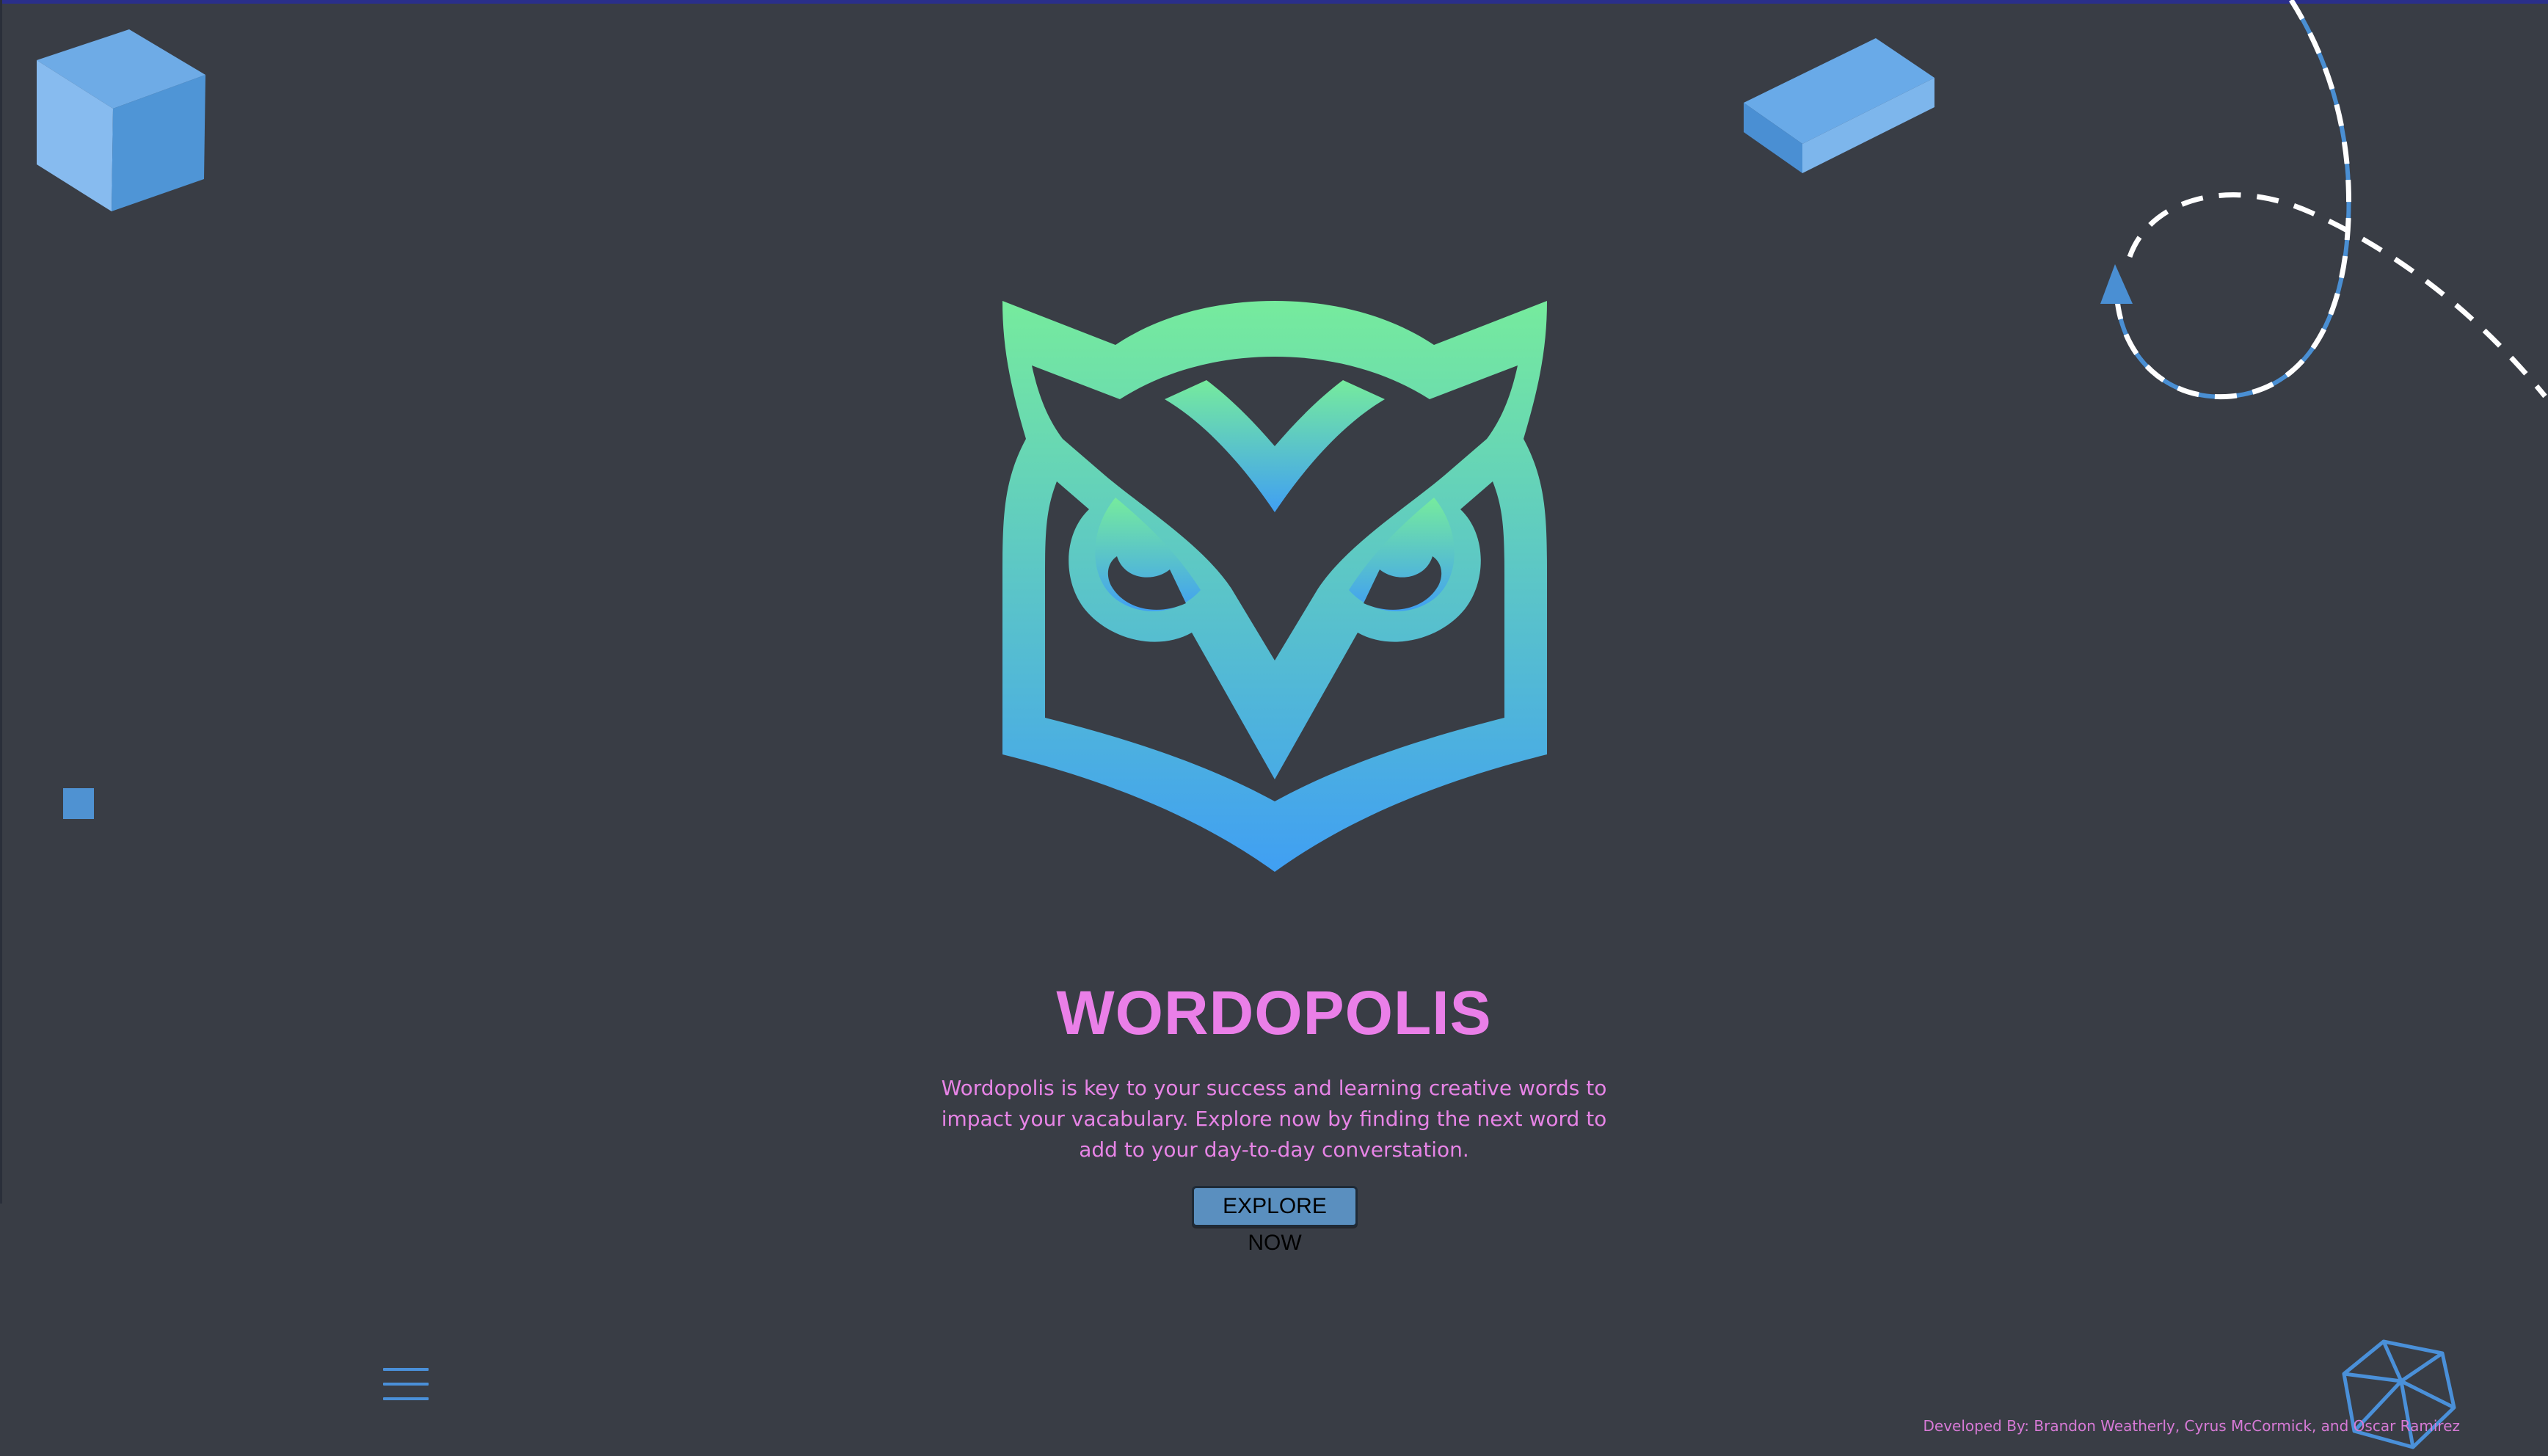 This screenshot has width=2548, height=1456. What do you see at coordinates (406, 1384) in the screenshot?
I see `hamburger-menu-icon` at bounding box center [406, 1384].